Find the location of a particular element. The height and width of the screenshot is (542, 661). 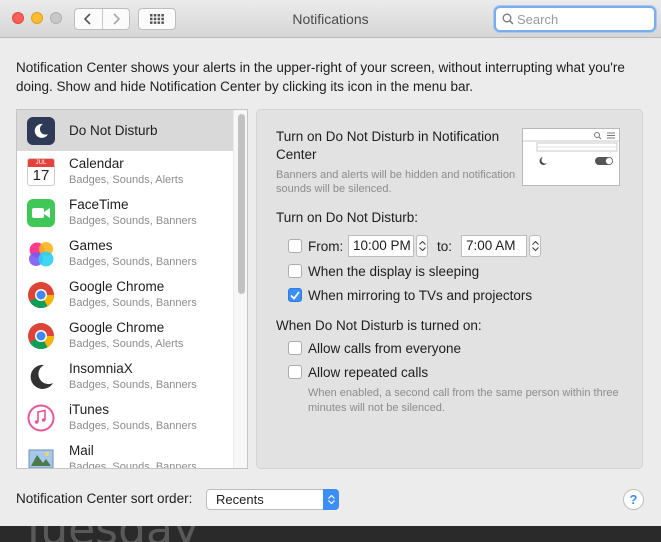

popup-arrows-icon is located at coordinates (331, 499).